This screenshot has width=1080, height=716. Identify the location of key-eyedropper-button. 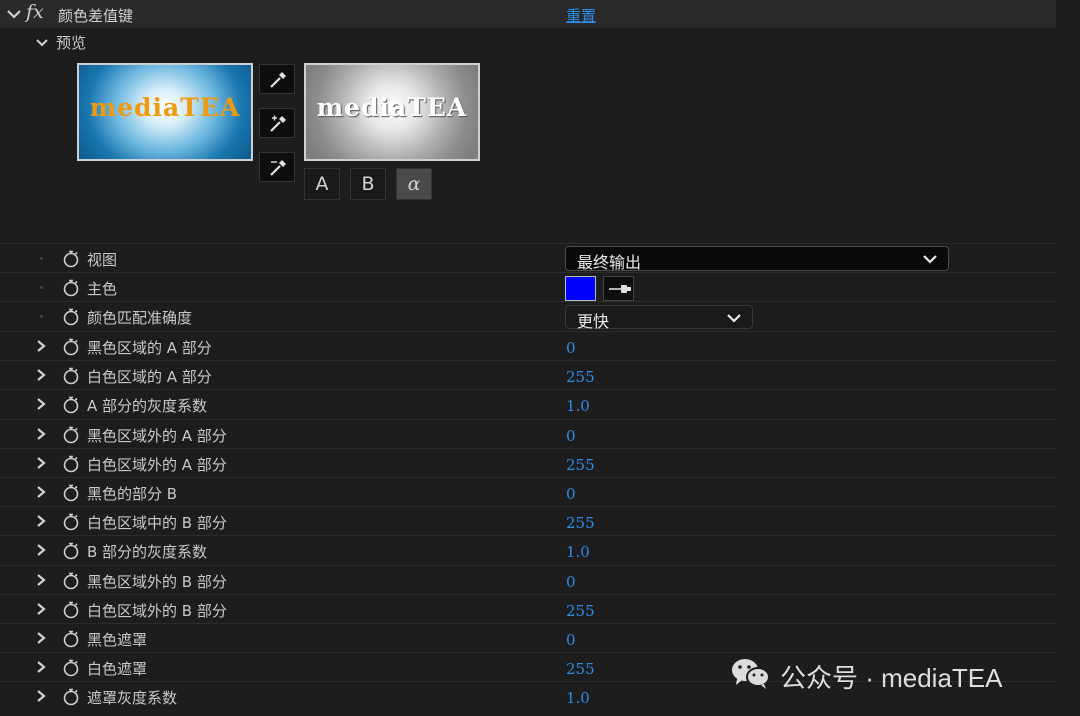
(277, 79).